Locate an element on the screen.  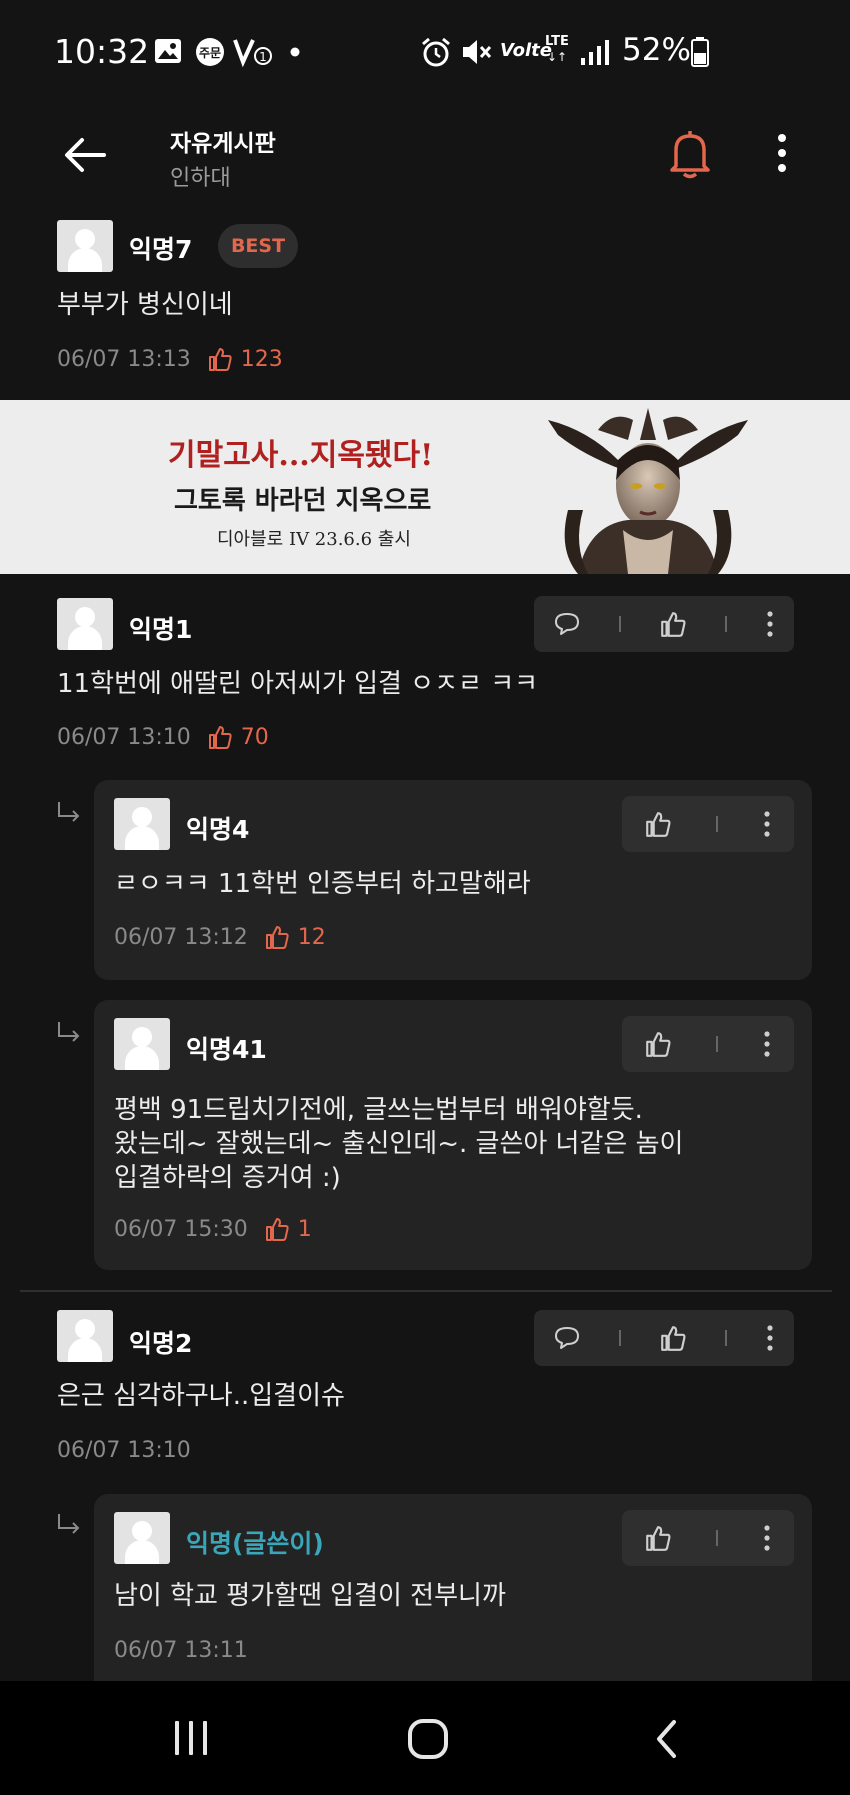
reply-meta: 06/07 13:11 is located at coordinates (181, 1650).